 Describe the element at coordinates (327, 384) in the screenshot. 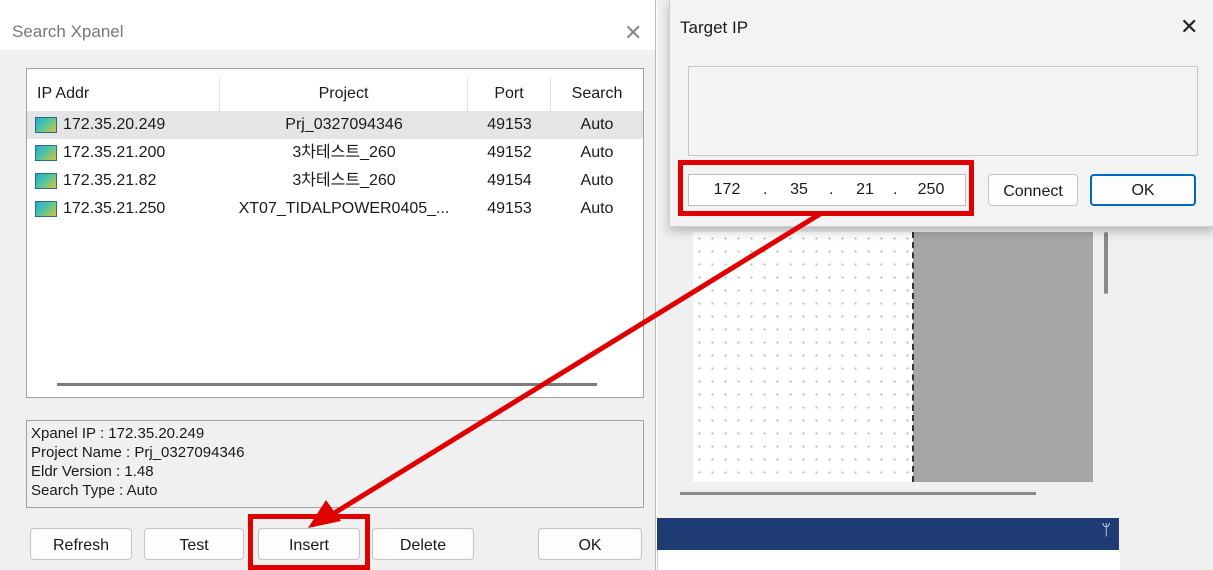

I see `list-horizontal-scrollbar` at that location.